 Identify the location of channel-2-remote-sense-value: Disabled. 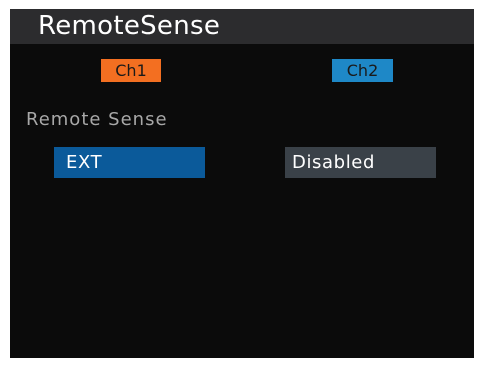
(360, 162).